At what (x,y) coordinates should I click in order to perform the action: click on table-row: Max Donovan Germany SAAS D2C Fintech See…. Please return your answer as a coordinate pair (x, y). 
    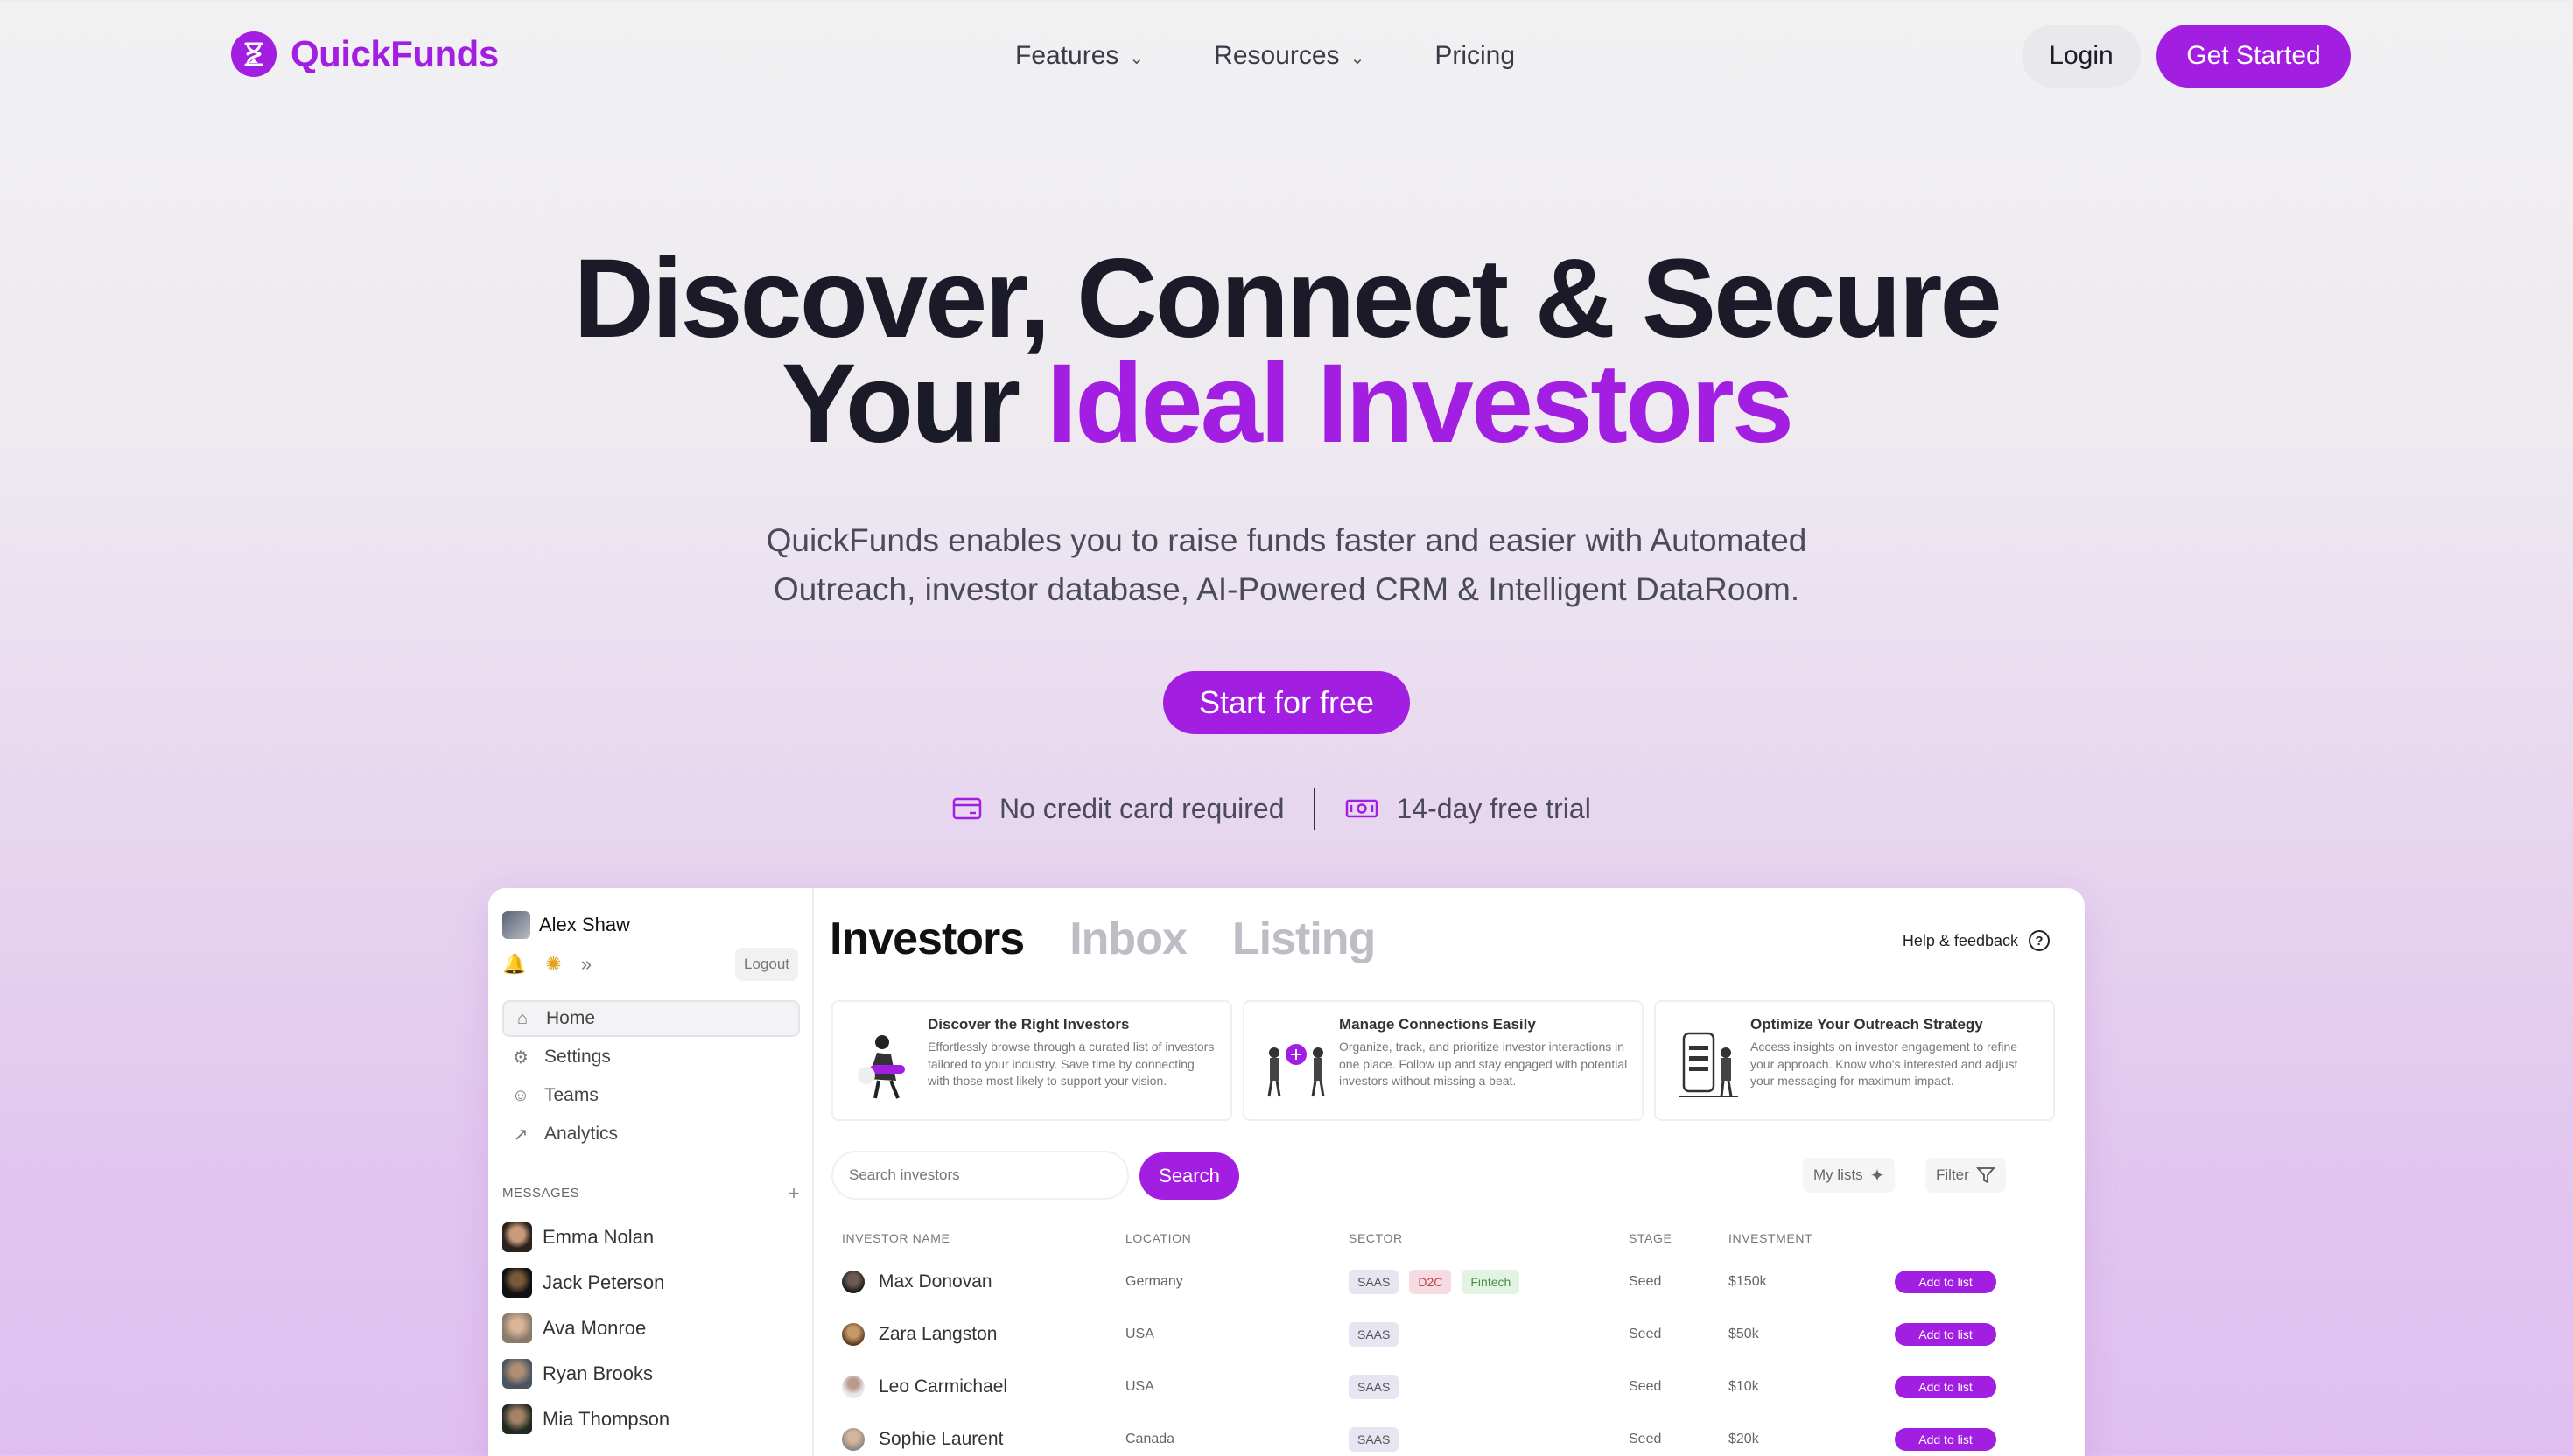
    Looking at the image, I should click on (1440, 1282).